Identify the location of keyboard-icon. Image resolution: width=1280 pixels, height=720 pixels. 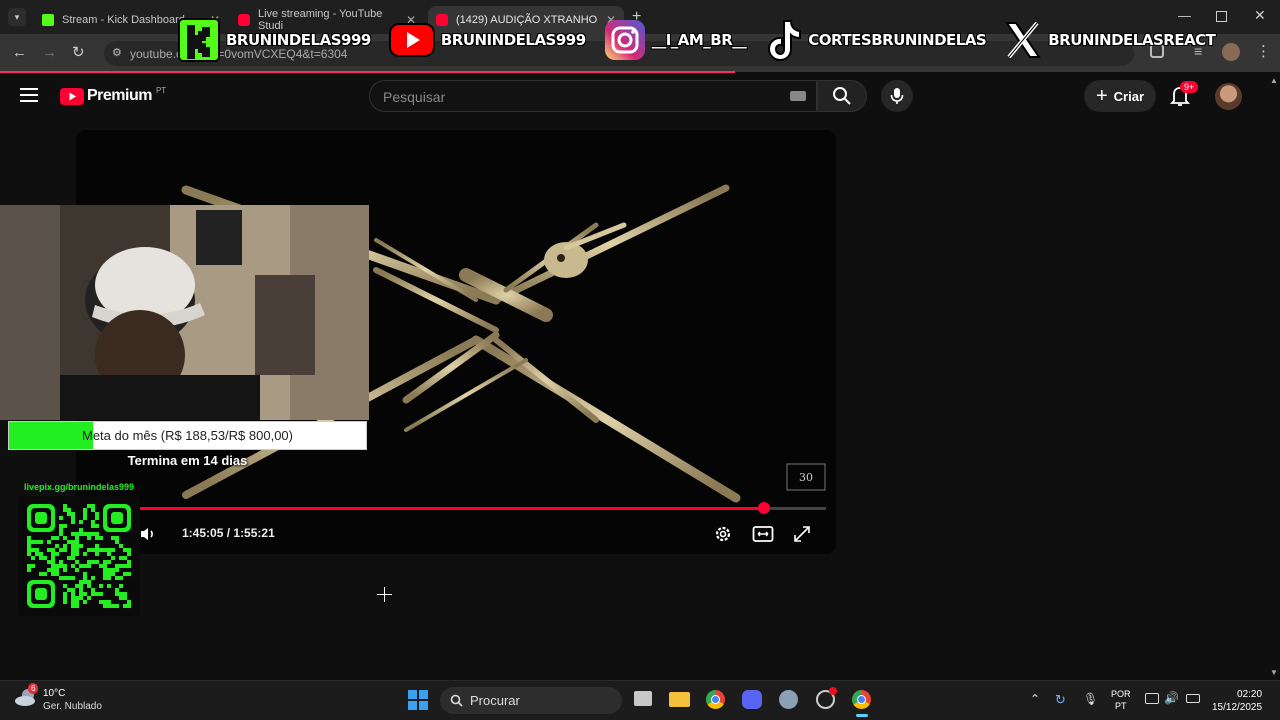
(798, 96).